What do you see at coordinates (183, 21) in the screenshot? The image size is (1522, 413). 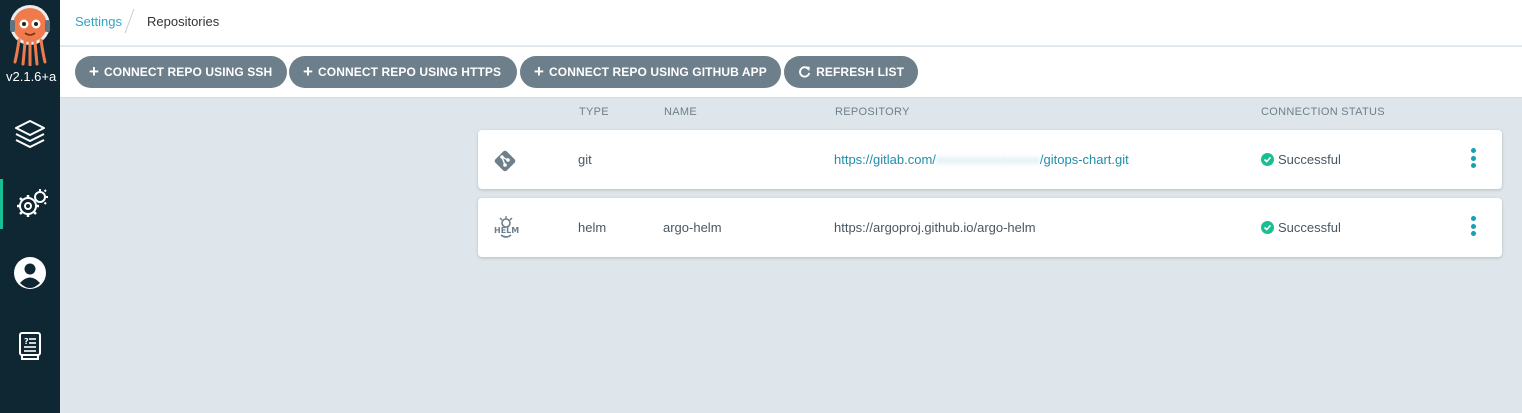 I see `page-title: Repositories` at bounding box center [183, 21].